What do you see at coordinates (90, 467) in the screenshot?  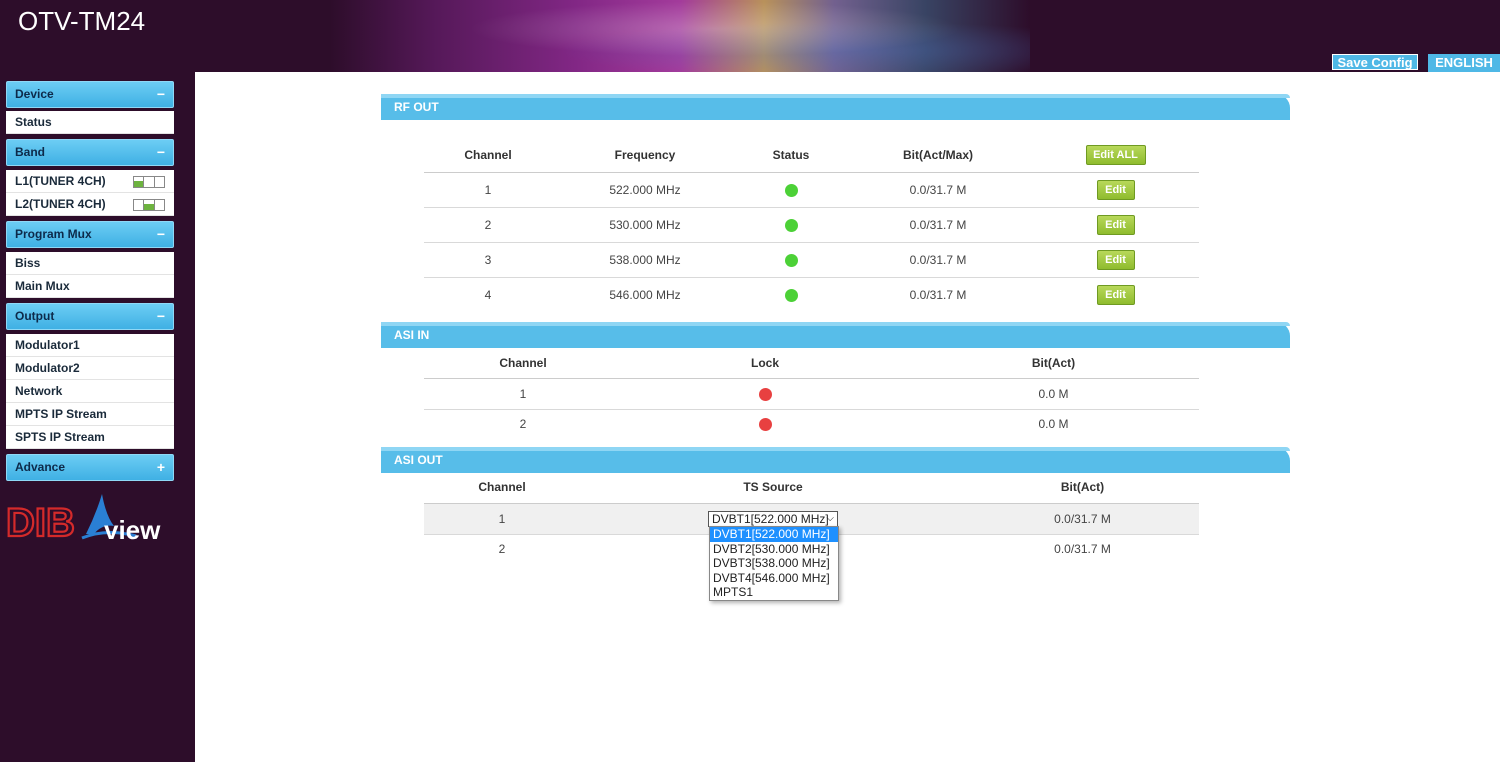 I see `nav-header-advance: Advance +` at bounding box center [90, 467].